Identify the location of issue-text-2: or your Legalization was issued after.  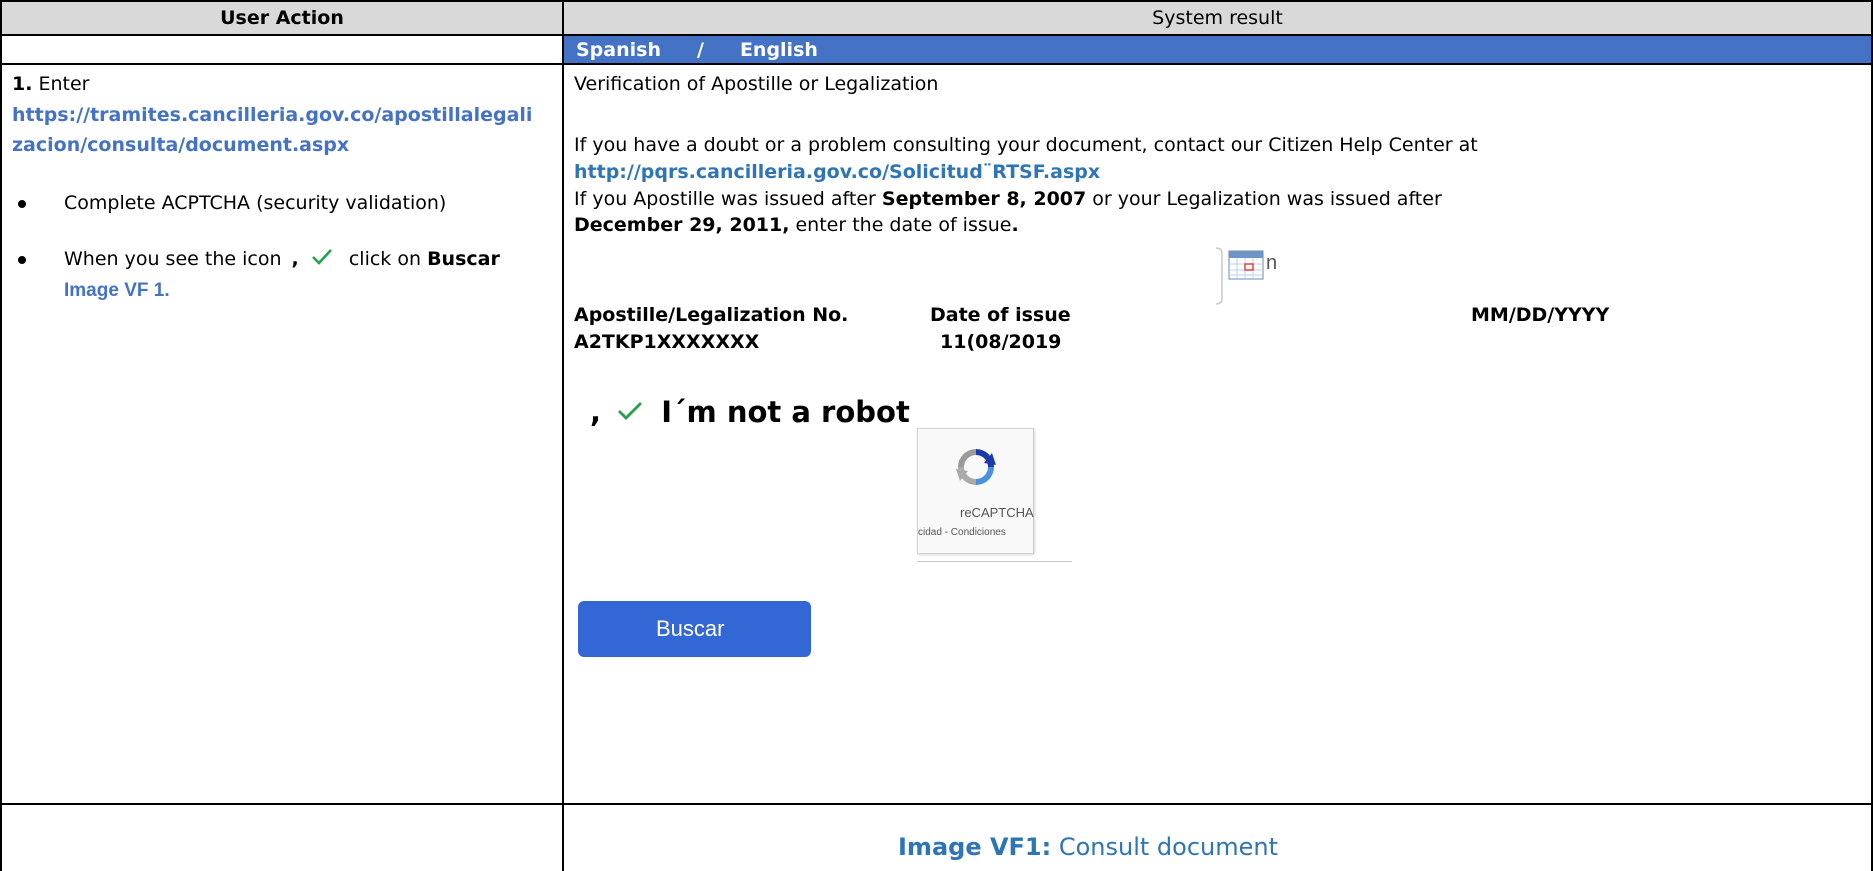
(1264, 199).